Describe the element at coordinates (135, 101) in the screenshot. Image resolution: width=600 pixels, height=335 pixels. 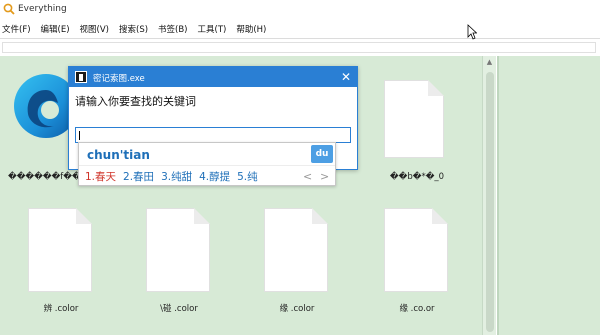
I see `dialog-prompt: 请输入你要查找的关键词` at that location.